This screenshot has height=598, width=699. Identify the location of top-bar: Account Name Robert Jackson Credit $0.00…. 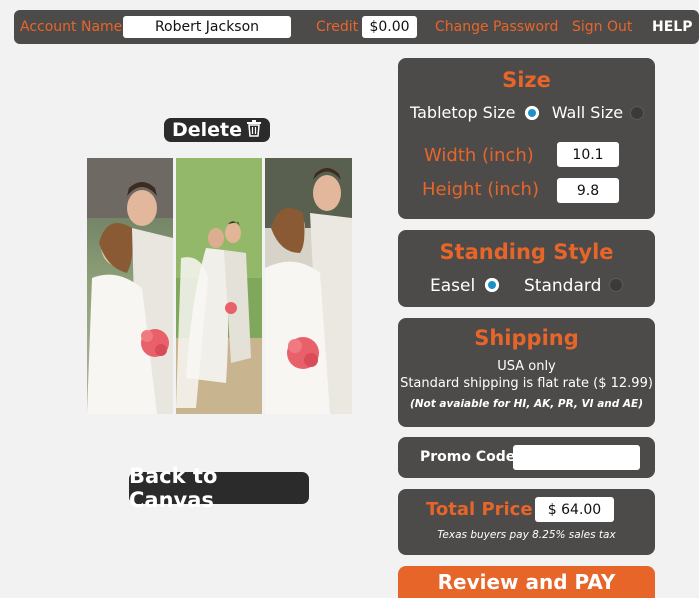
(356, 27).